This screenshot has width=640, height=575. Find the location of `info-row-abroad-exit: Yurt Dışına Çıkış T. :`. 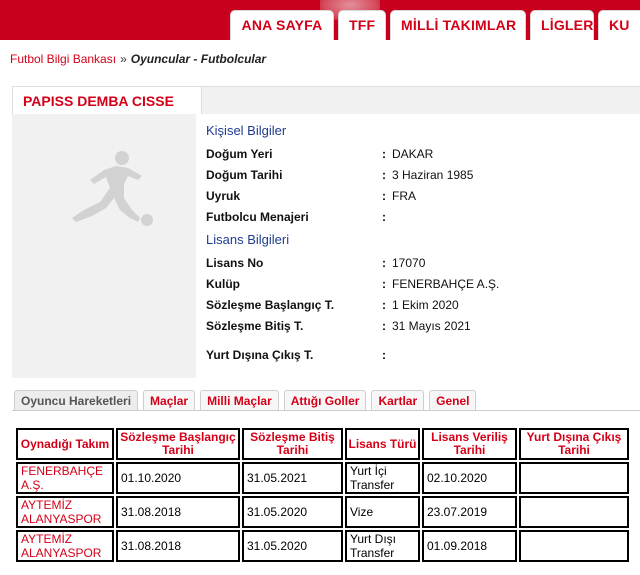

info-row-abroad-exit: Yurt Dışına Çıkış T. : is located at coordinates (296, 355).